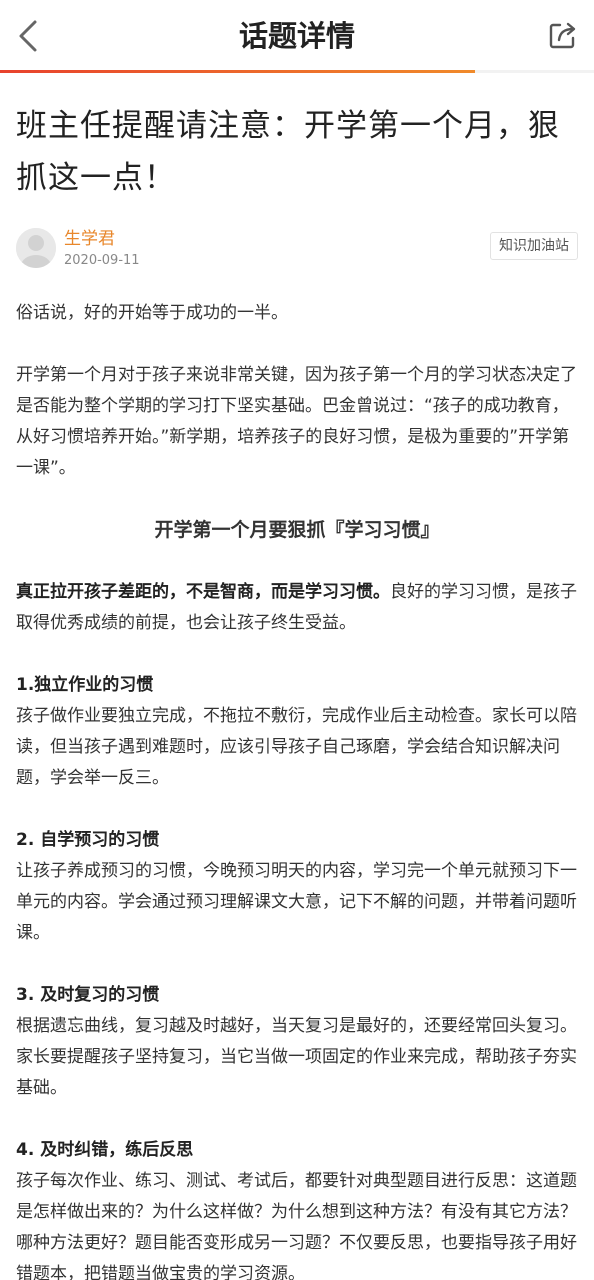 The image size is (594, 1280). What do you see at coordinates (288, 152) in the screenshot?
I see `article-title: 班主任提醒请注意：开学第一个月，狠抓这一点！` at bounding box center [288, 152].